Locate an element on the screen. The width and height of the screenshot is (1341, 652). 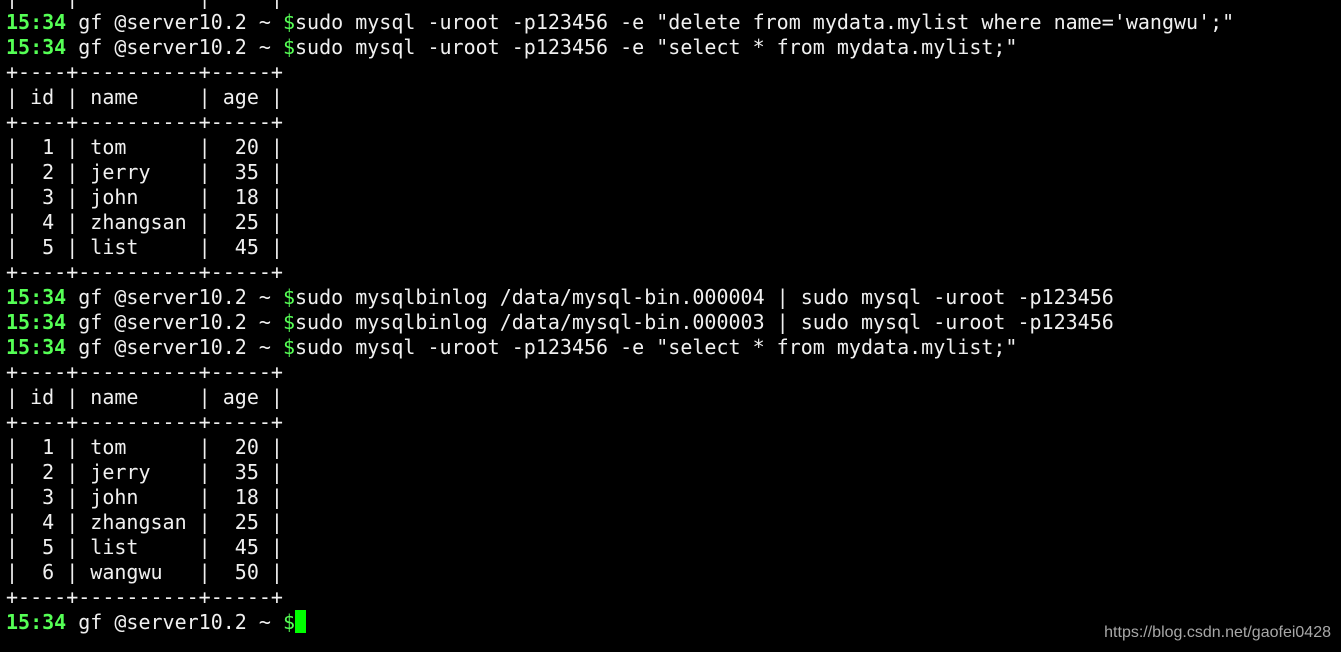
prompt-line: 15:34 gf @server10.2 ~ $ is located at coordinates (620, 622).